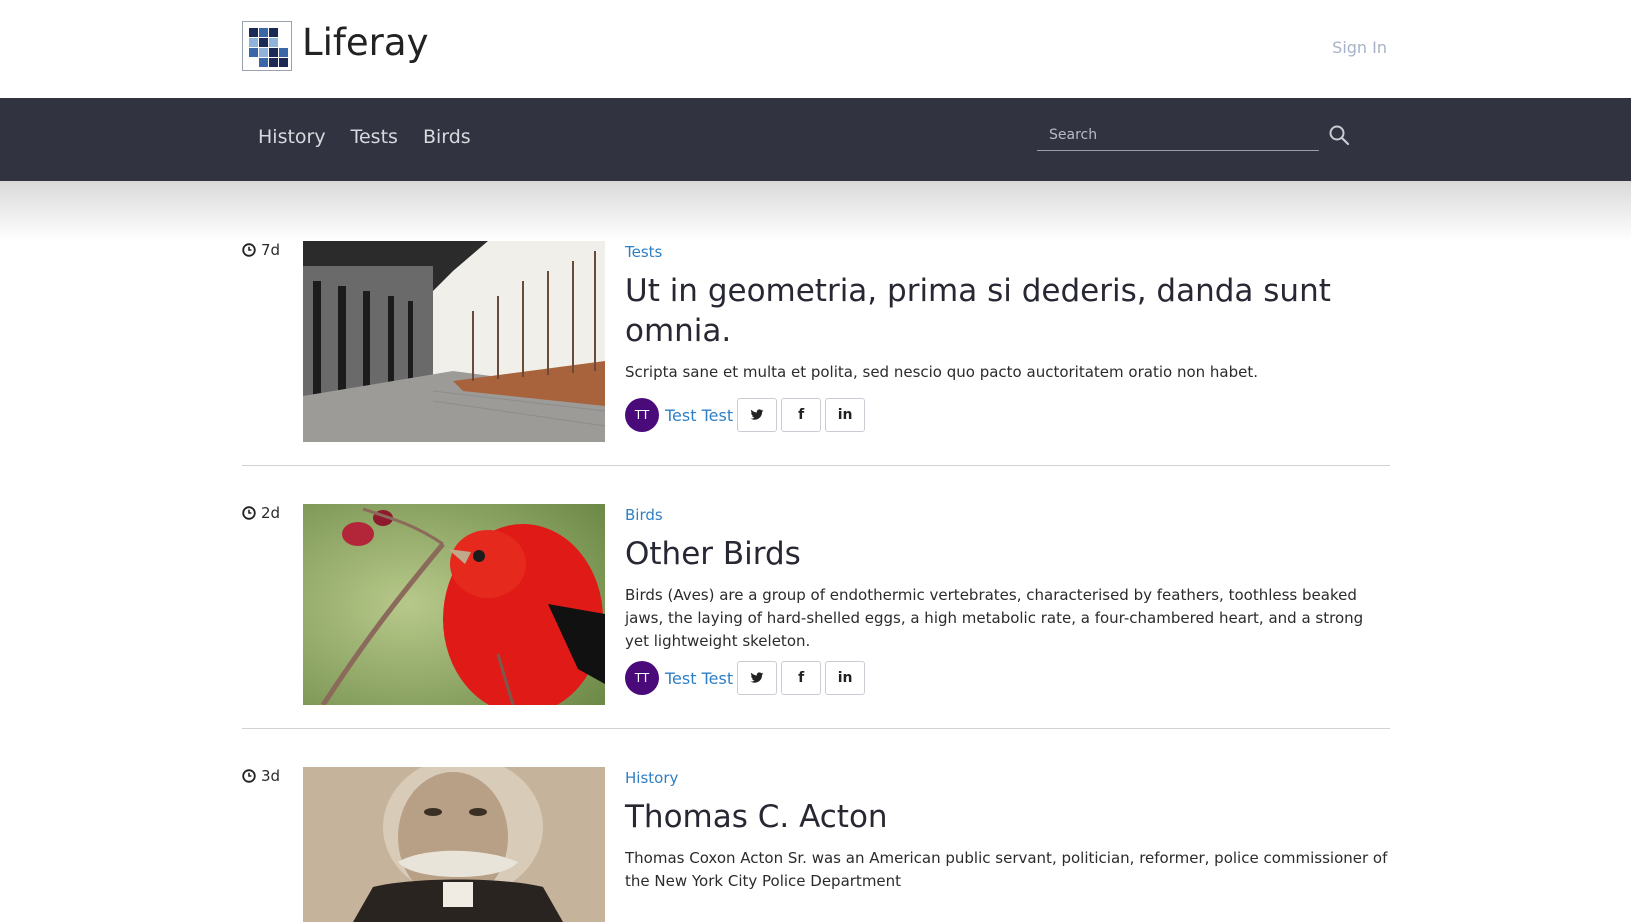  I want to click on post-age: 3d, so click(271, 776).